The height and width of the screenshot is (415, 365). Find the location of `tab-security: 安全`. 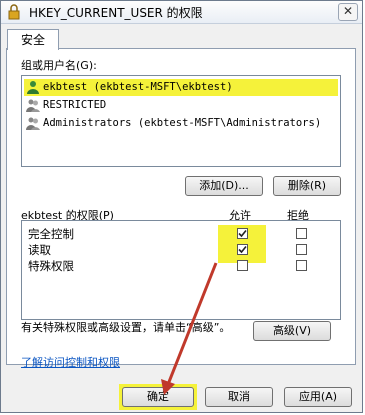

tab-security: 安全 is located at coordinates (33, 39).